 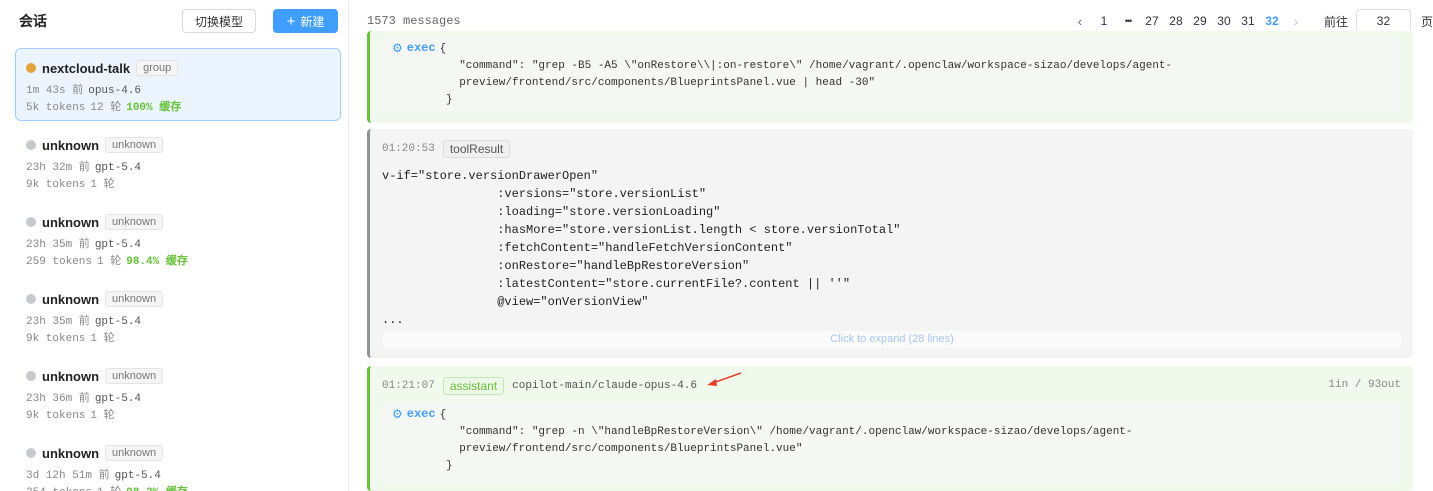 What do you see at coordinates (414, 21) in the screenshot?
I see `message-count: 1573 messages` at bounding box center [414, 21].